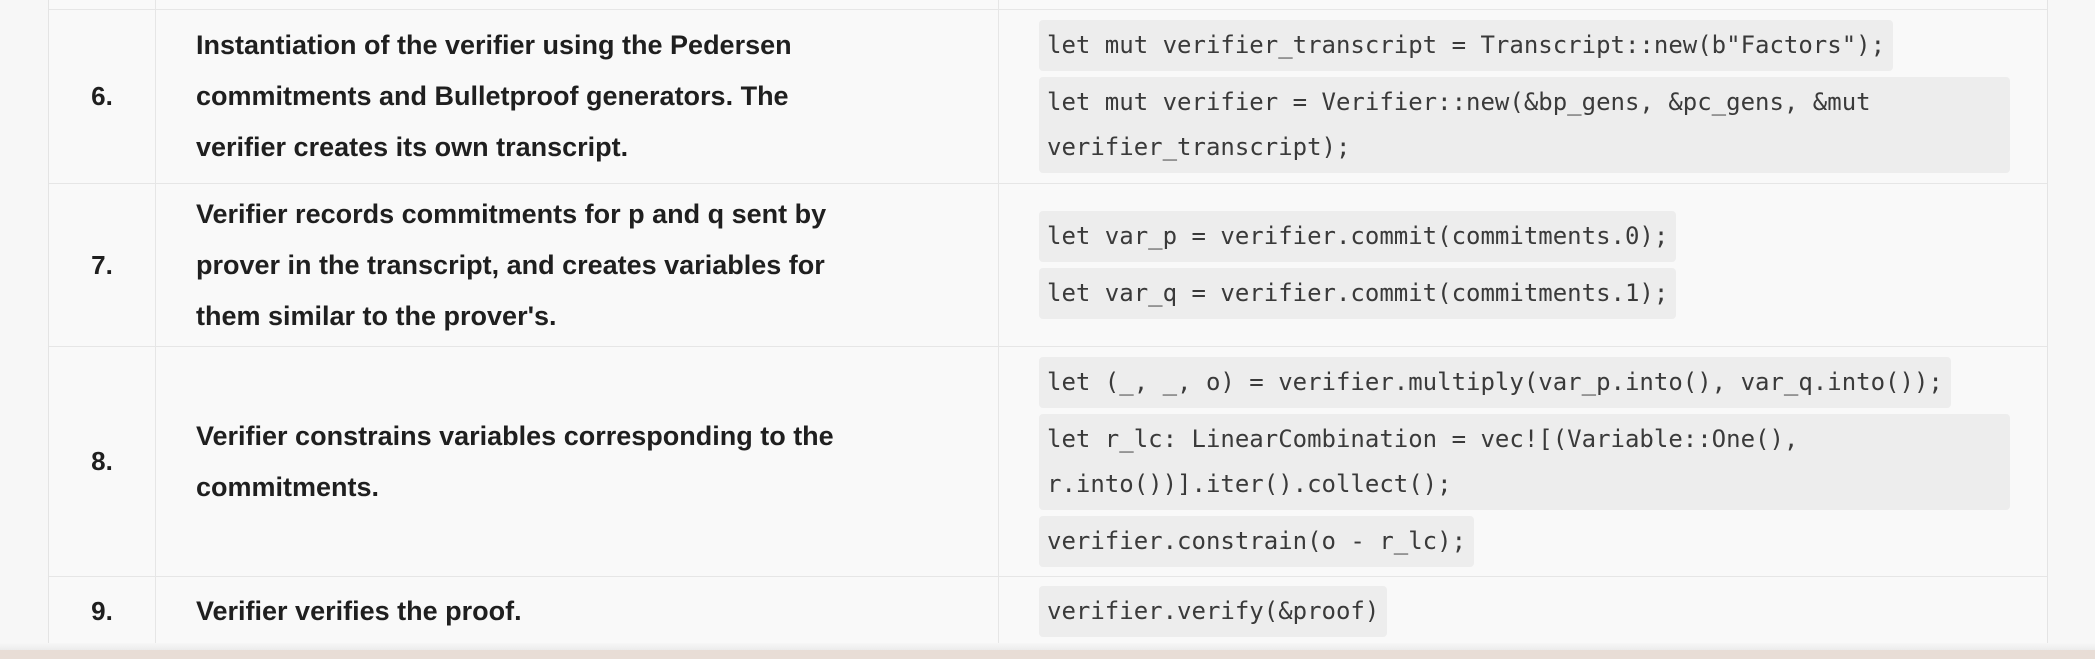 The image size is (2095, 659). What do you see at coordinates (1523, 611) in the screenshot?
I see `step-code-cell: verifier.verify(&proof)` at bounding box center [1523, 611].